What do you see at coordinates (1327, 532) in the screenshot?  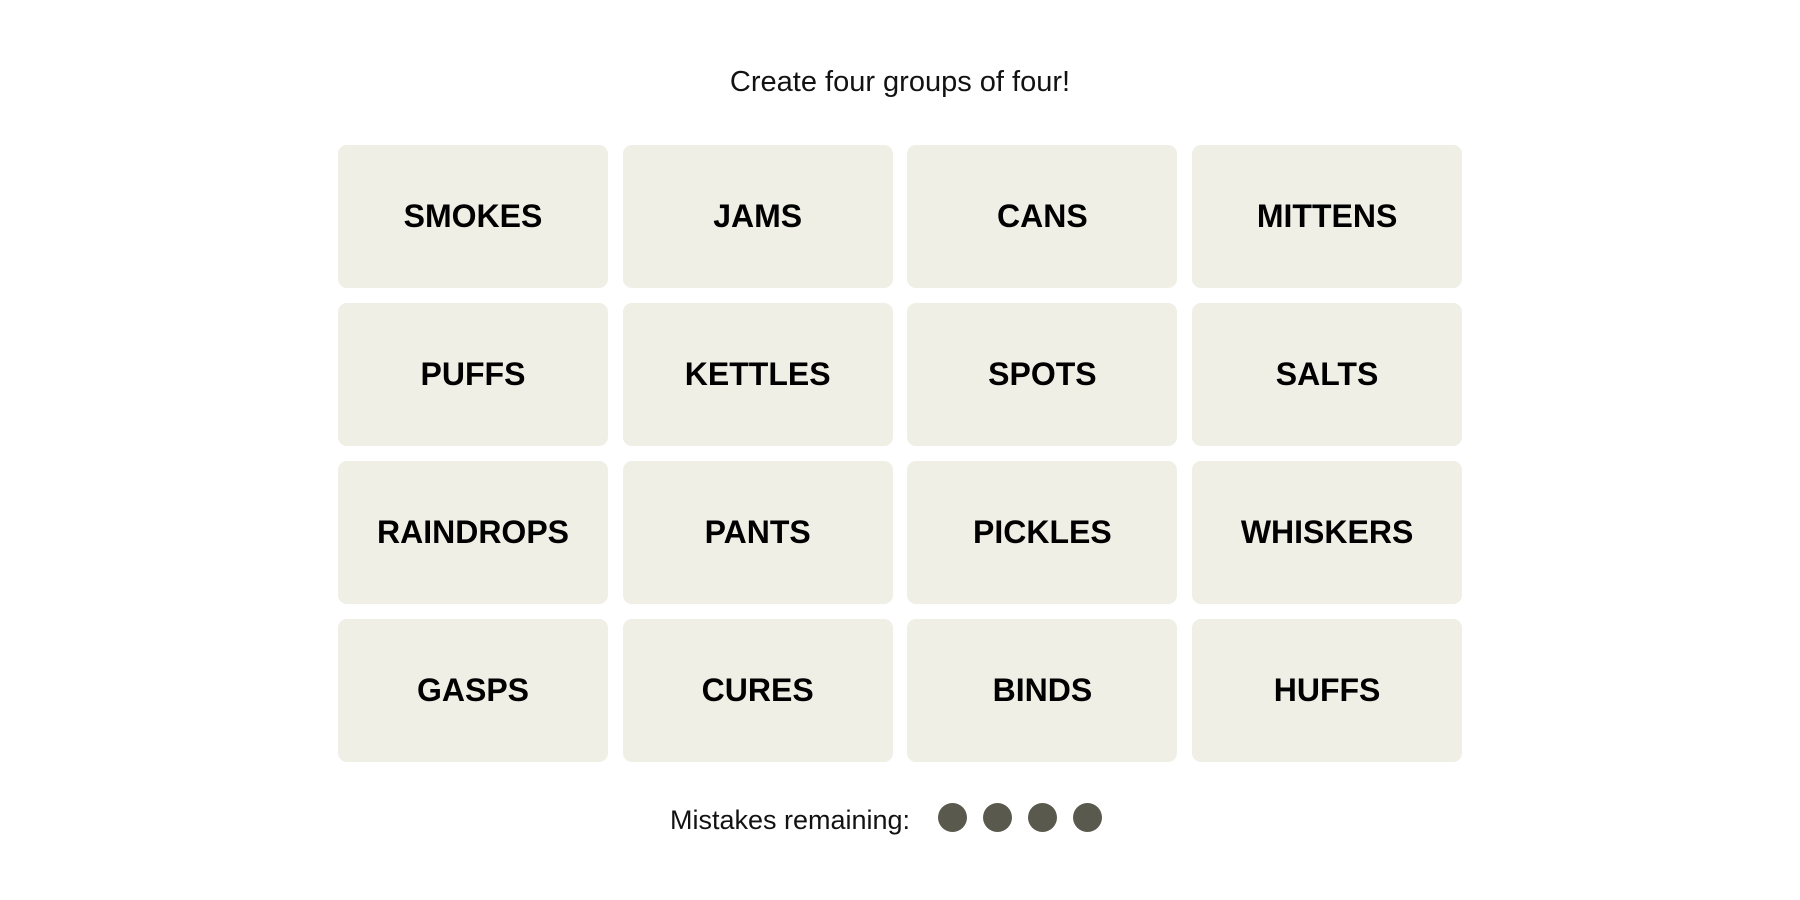 I see `word-tile: WHISKERS` at bounding box center [1327, 532].